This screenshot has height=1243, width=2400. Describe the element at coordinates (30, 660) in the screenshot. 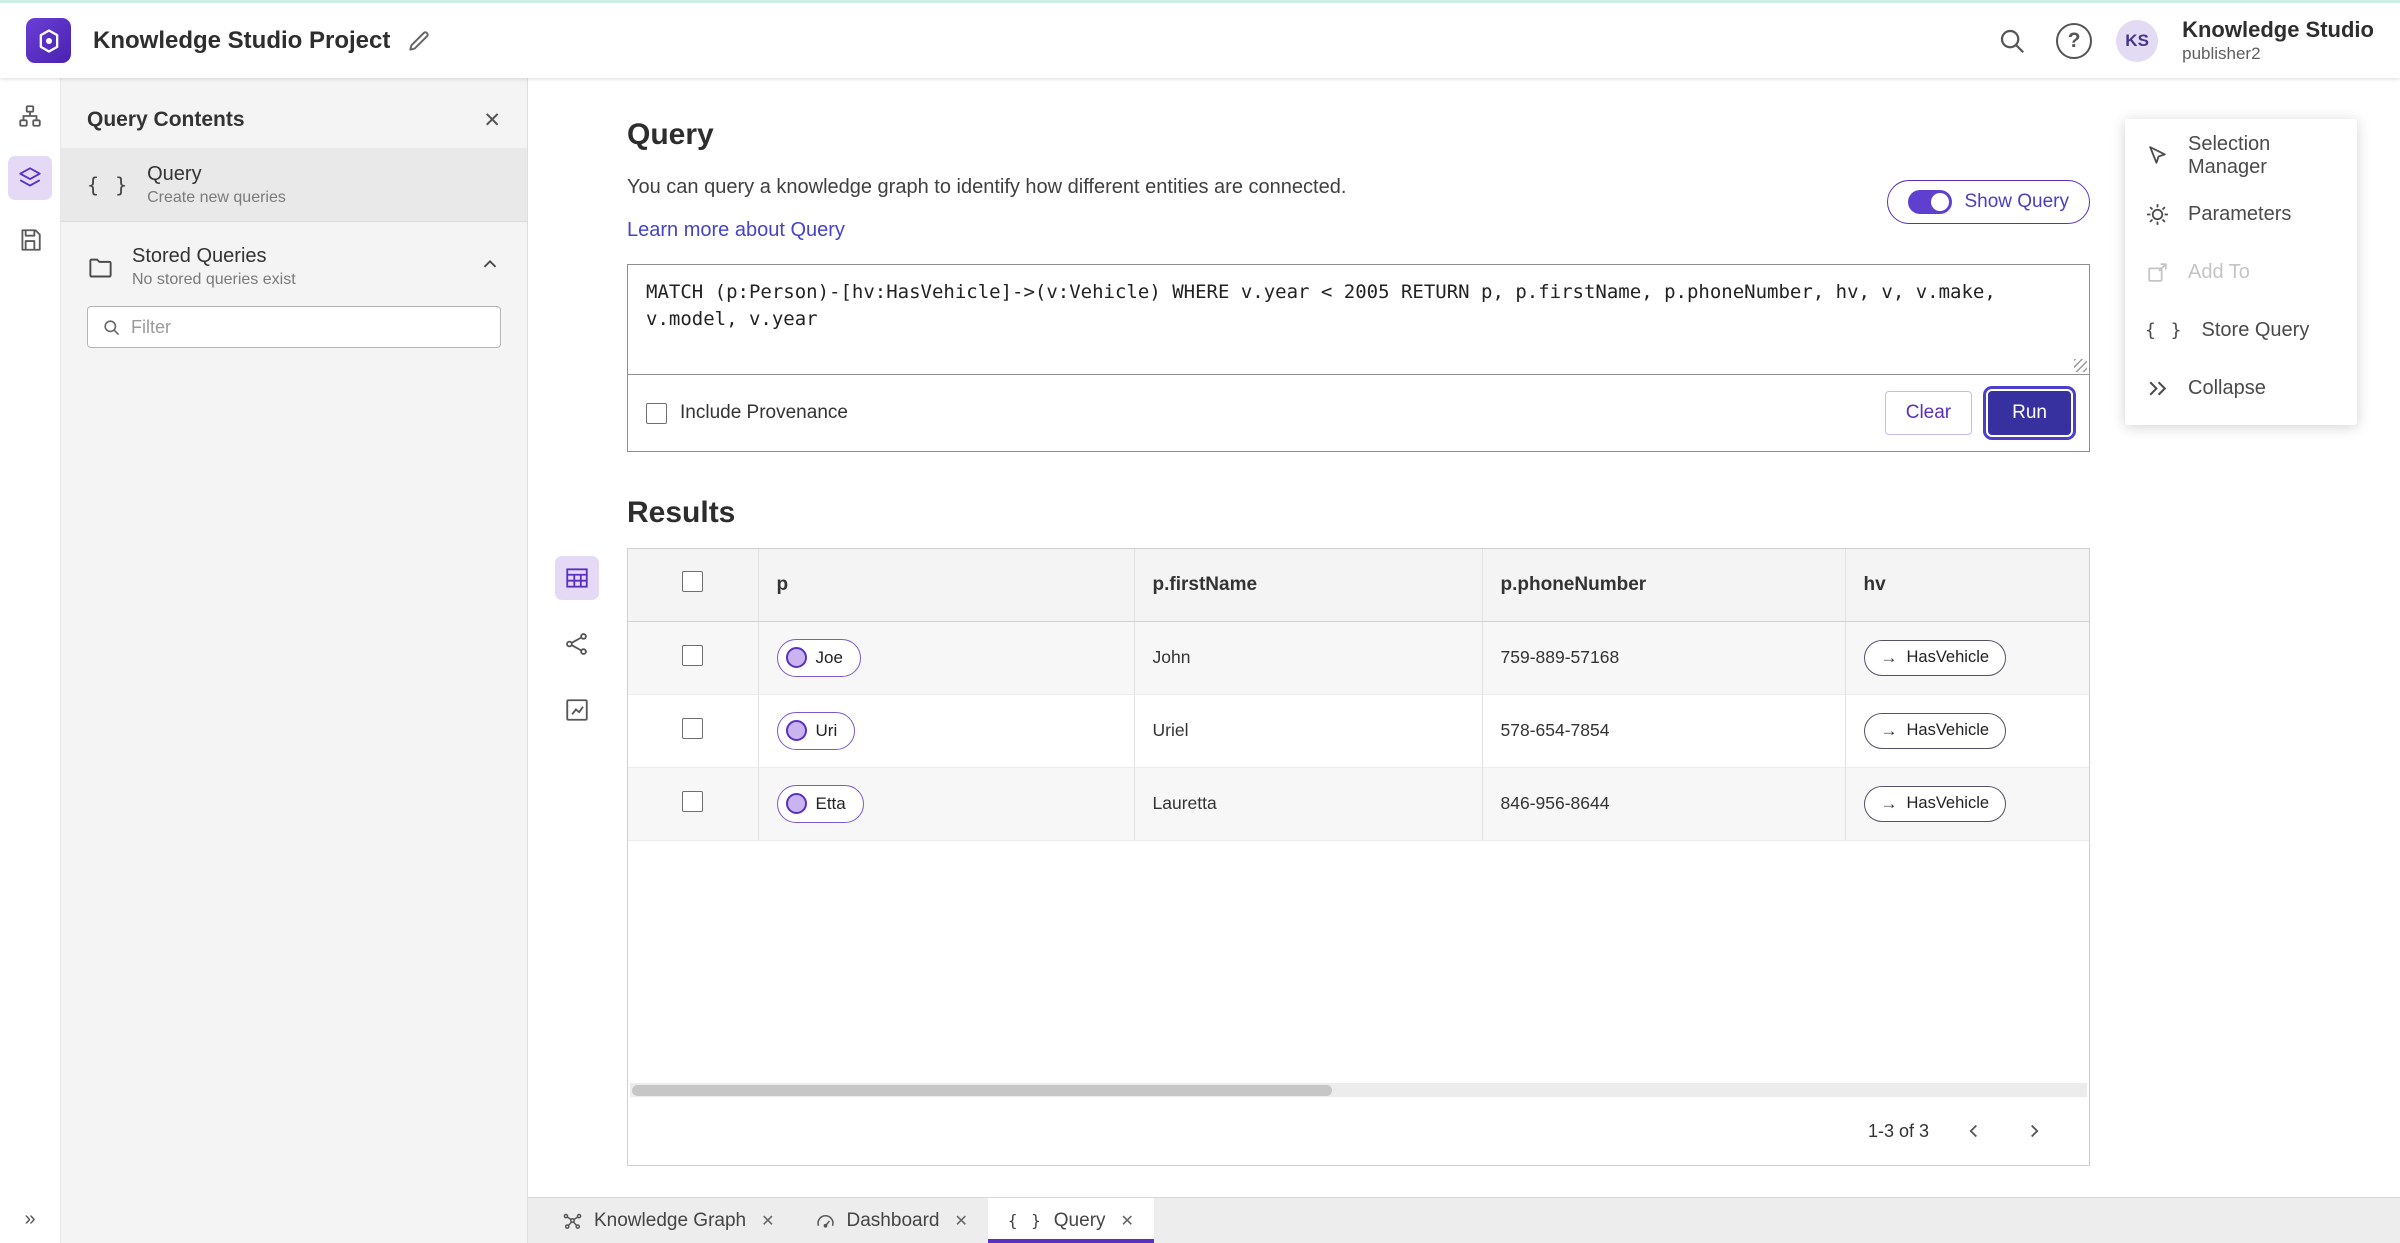

I see `left-icon-rail: »` at that location.